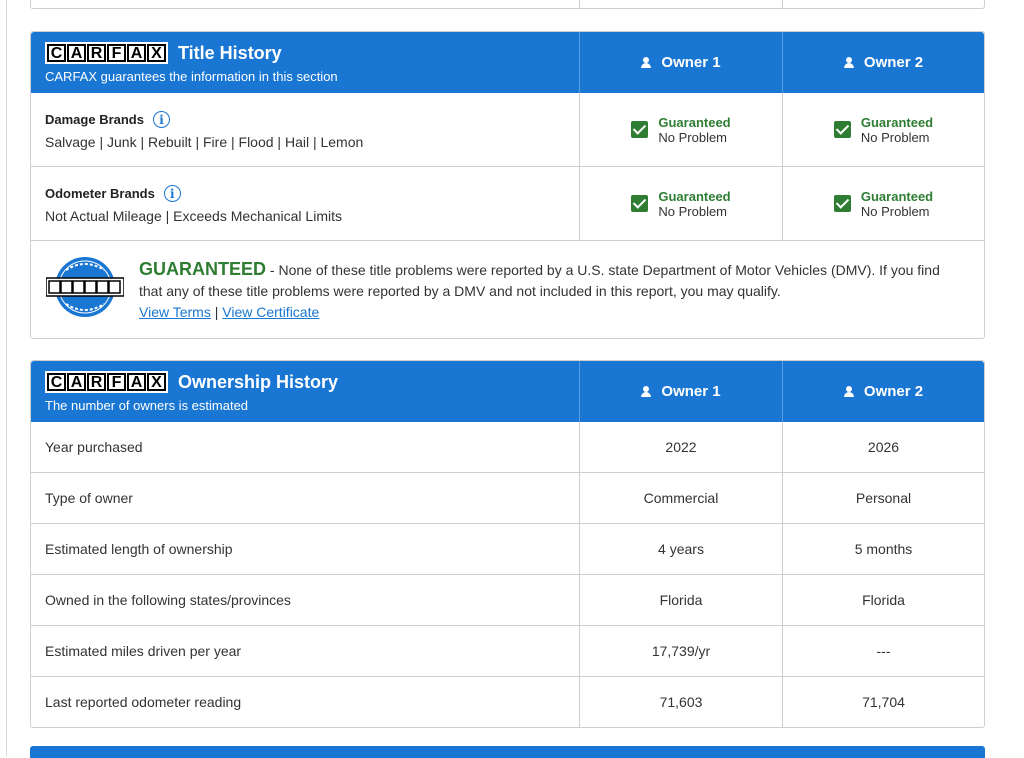 This screenshot has width=1024, height=758. I want to click on owner-1-value: 2022, so click(681, 447).